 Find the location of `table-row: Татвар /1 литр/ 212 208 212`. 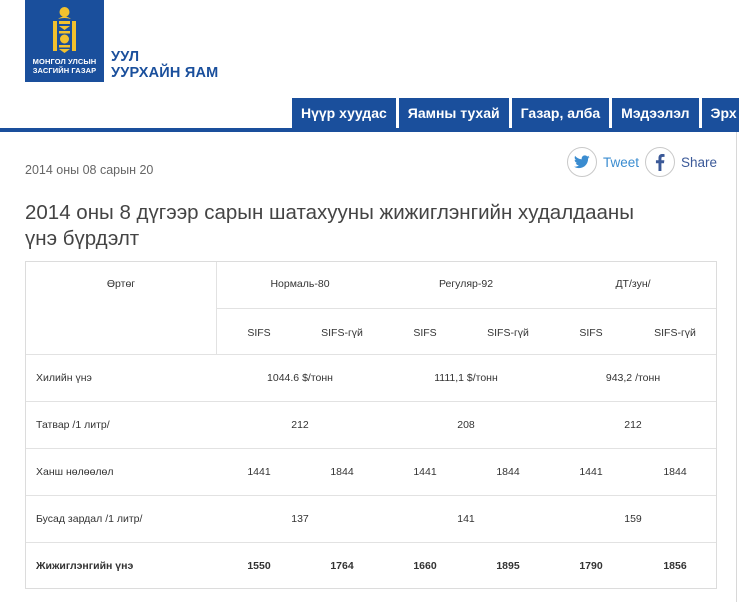

table-row: Татвар /1 литр/ 212 208 212 is located at coordinates (371, 424).